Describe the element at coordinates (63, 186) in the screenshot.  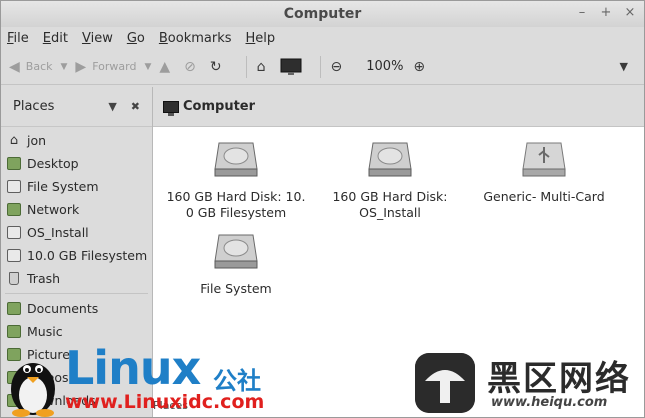
I see `sidebar-item-label: File System` at that location.